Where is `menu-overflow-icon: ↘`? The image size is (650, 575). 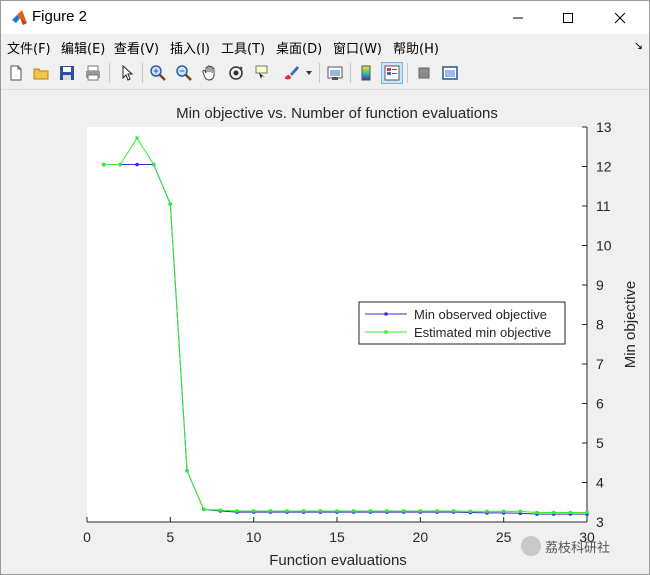 menu-overflow-icon: ↘ is located at coordinates (638, 45).